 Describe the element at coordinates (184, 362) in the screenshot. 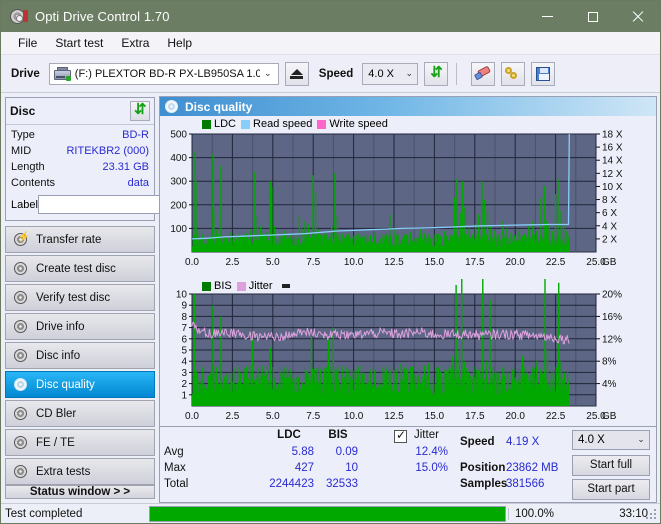

I see `svg-text: 4` at that location.